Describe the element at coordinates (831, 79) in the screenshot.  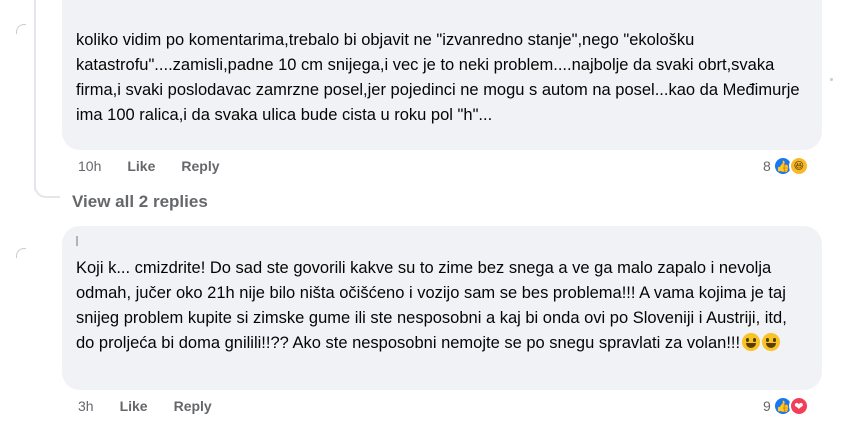
I see `decorative-dot` at that location.